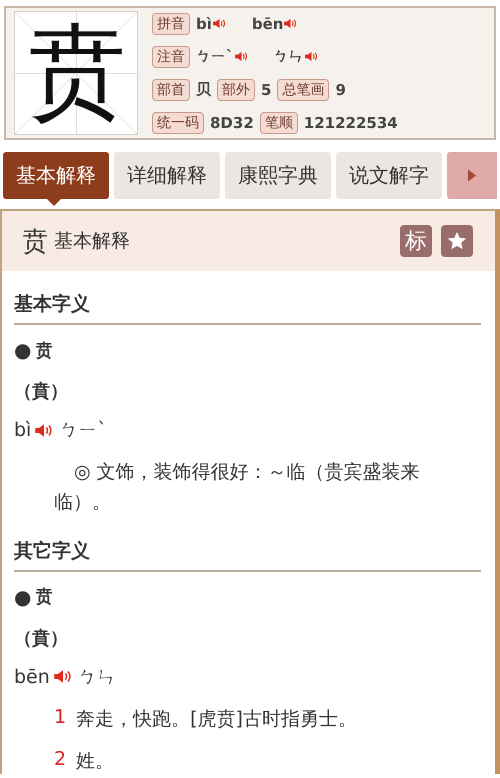 The height and width of the screenshot is (778, 500). Describe the element at coordinates (215, 56) in the screenshot. I see `pronunciation: ㄅㄧˋ` at that location.